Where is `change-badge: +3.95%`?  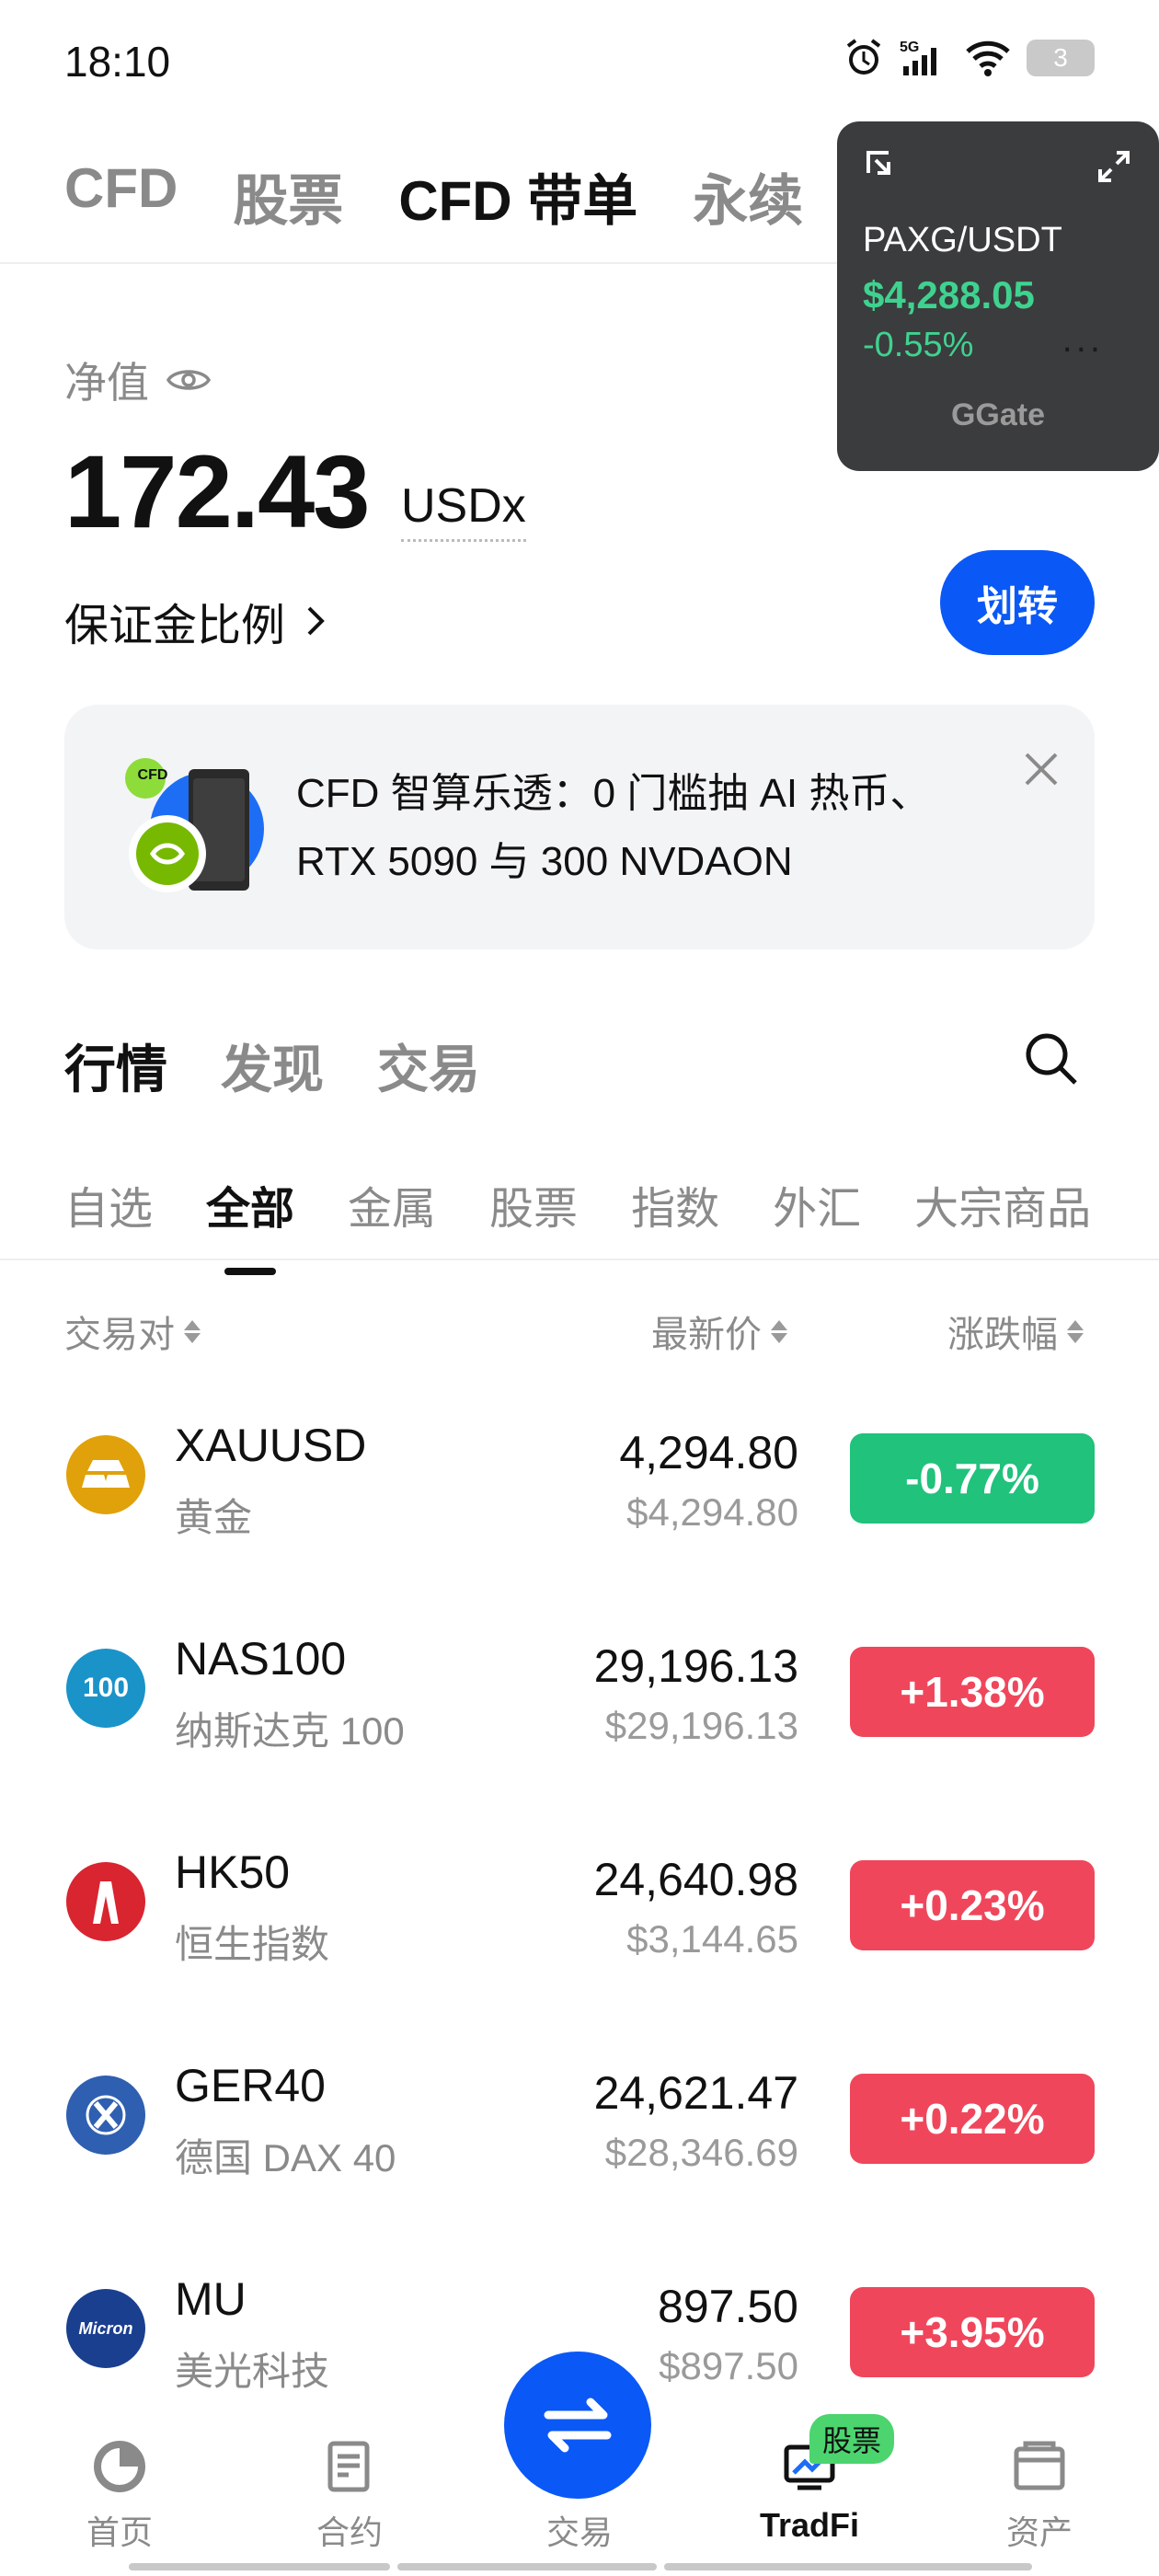 change-badge: +3.95% is located at coordinates (972, 2332).